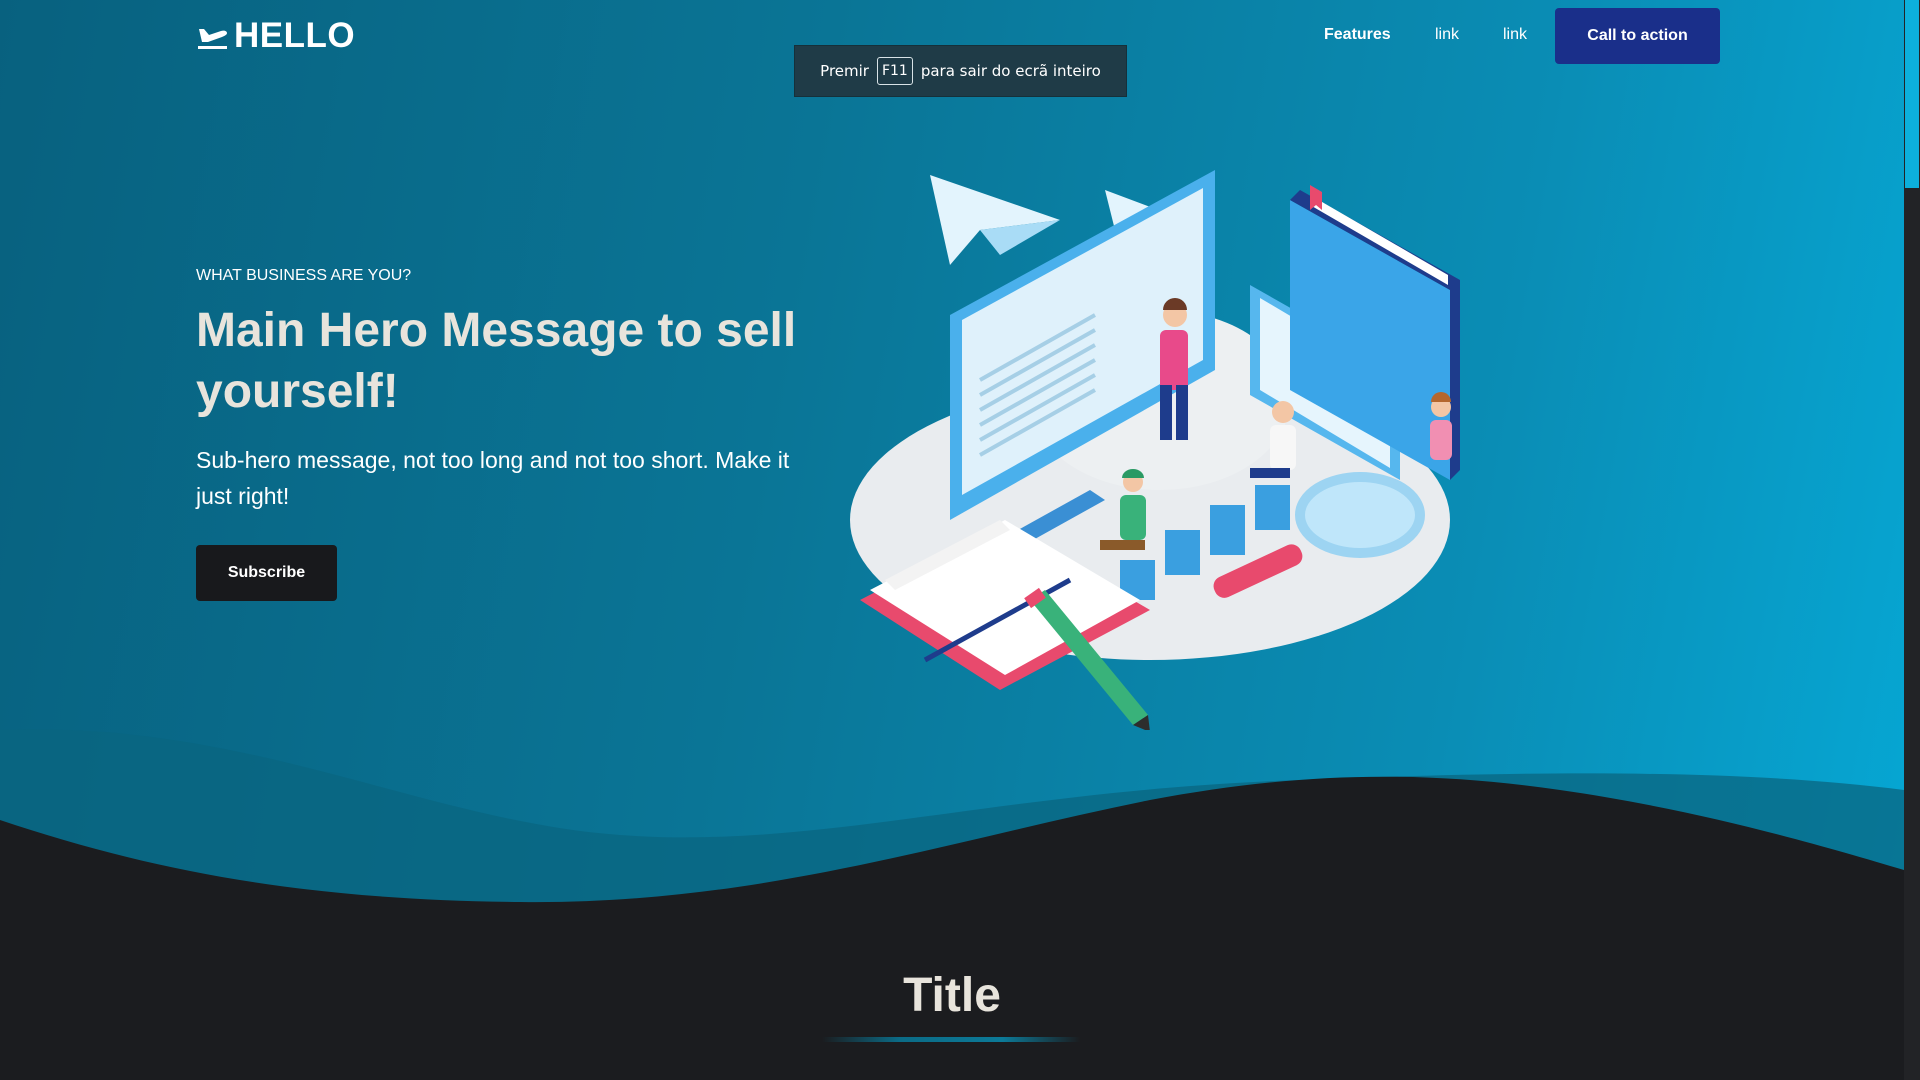 This screenshot has width=1920, height=1080. What do you see at coordinates (1637, 36) in the screenshot?
I see `call-to-action-button: Call to action` at bounding box center [1637, 36].